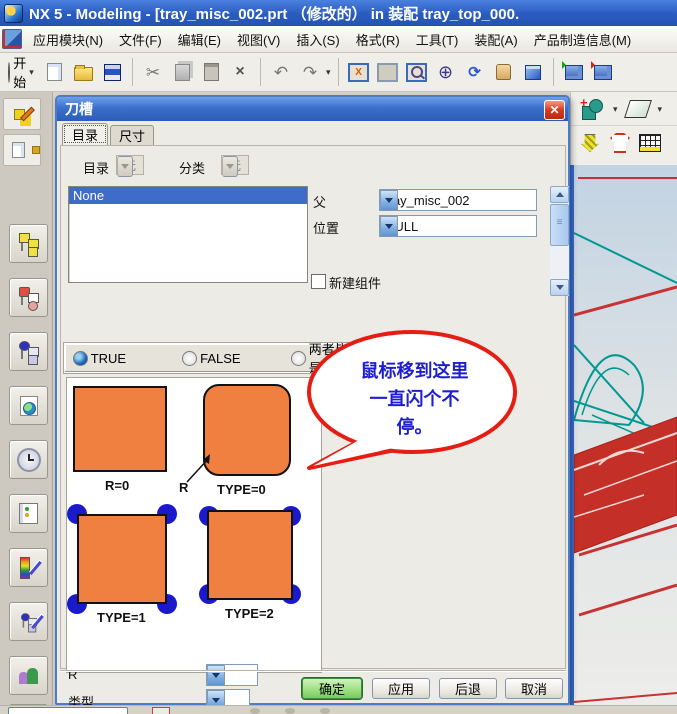 Image resolution: width=677 pixels, height=714 pixels. I want to click on delete-button: ×, so click(240, 72).